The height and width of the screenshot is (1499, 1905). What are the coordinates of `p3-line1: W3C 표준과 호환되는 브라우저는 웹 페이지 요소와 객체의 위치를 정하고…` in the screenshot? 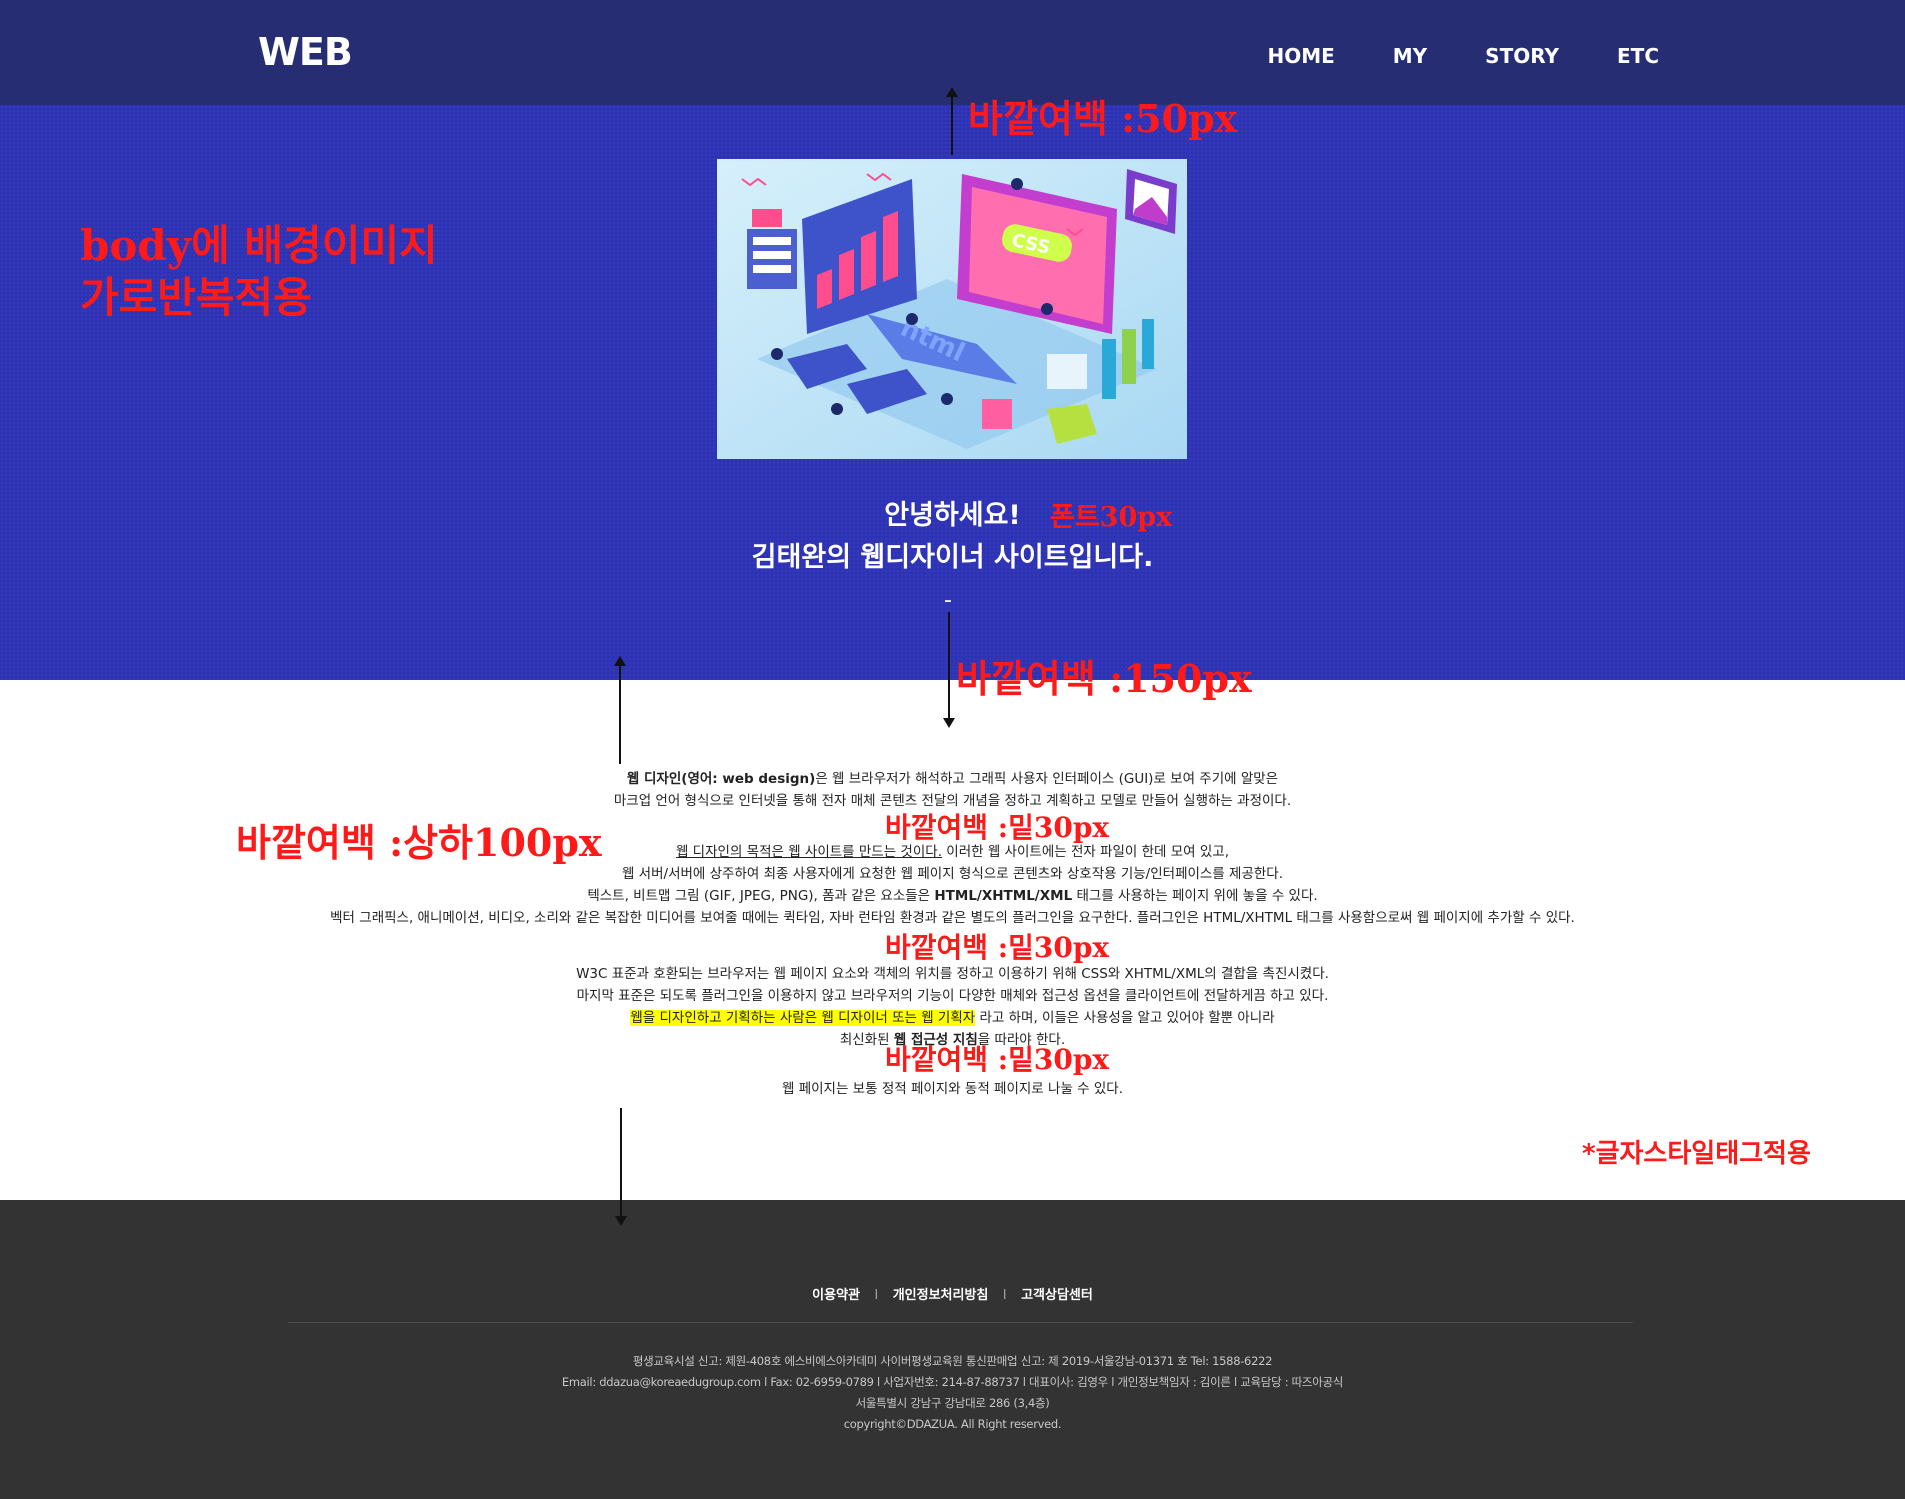 It's located at (952, 974).